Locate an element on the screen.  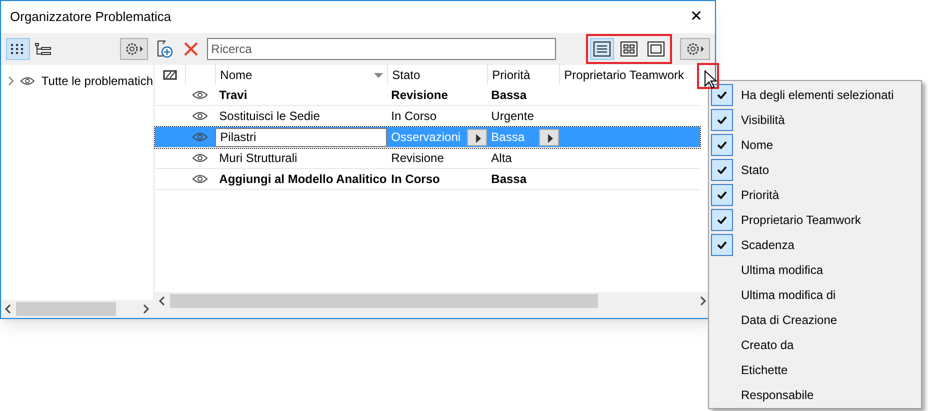
grid-view-button is located at coordinates (18, 49).